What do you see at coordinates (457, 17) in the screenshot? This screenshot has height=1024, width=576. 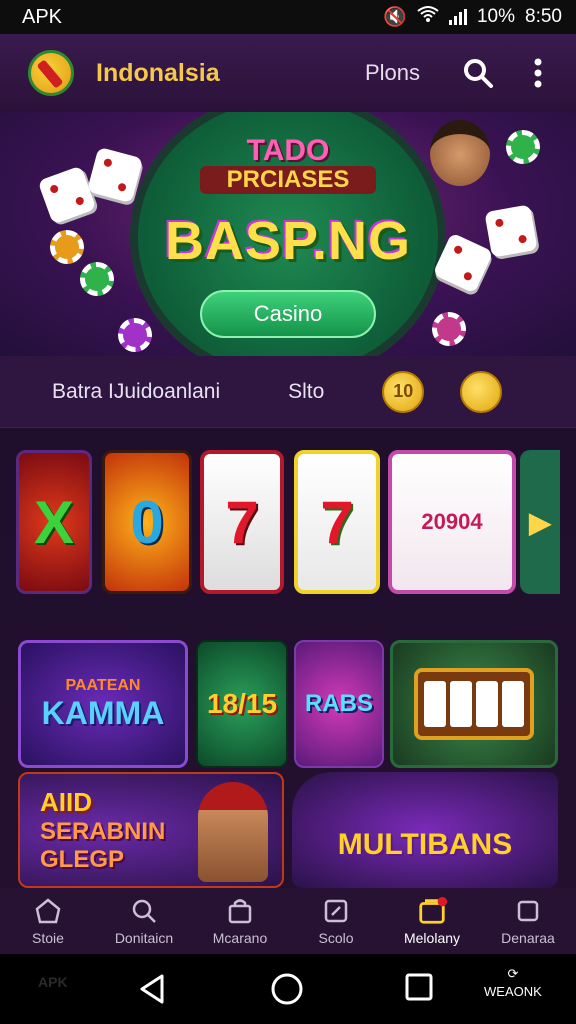 I see `signal-icon` at bounding box center [457, 17].